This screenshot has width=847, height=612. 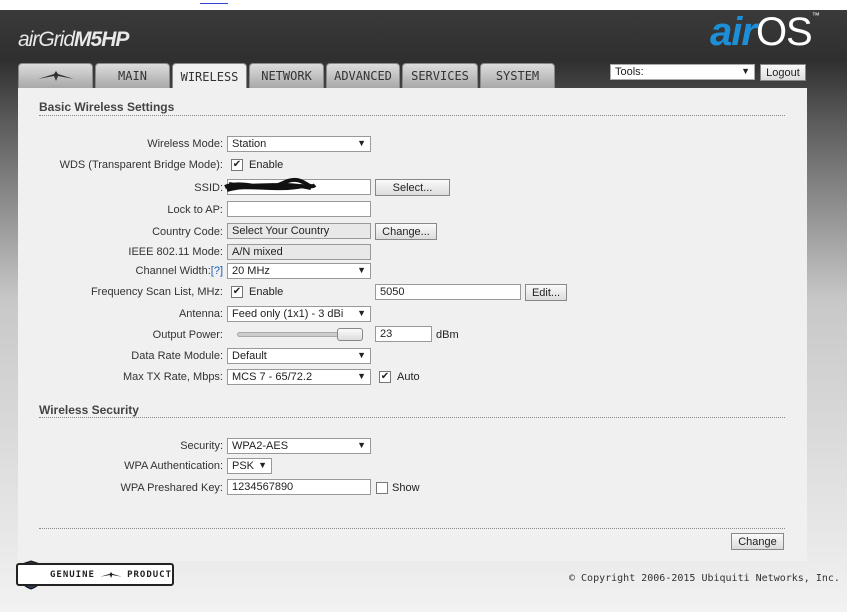 I want to click on change-button: Change, so click(x=757, y=541).